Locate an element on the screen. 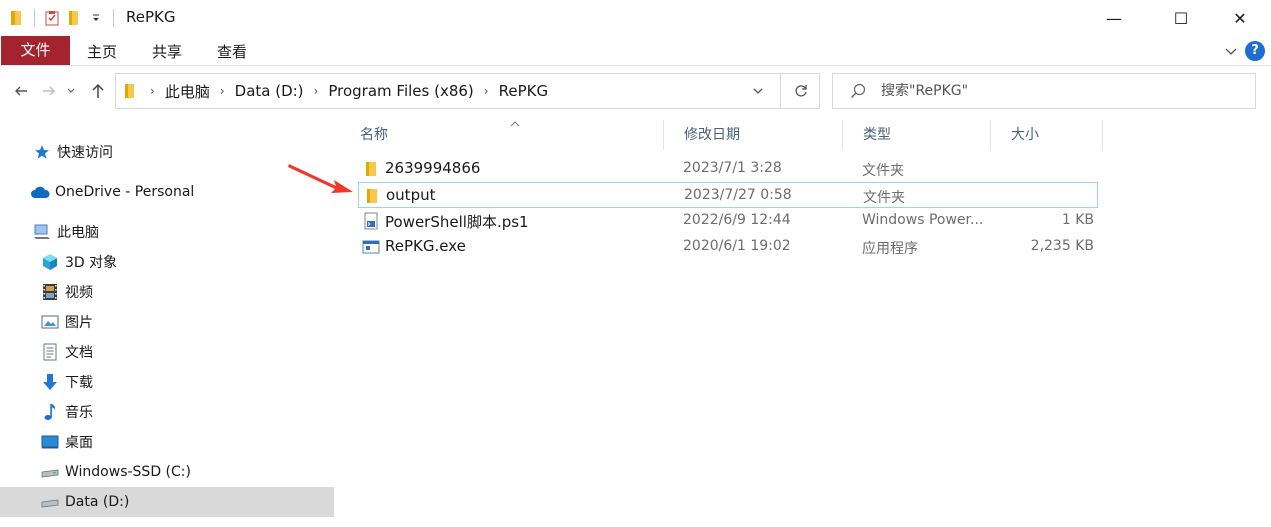 The height and width of the screenshot is (527, 1271). powershell-script-icon is located at coordinates (371, 221).